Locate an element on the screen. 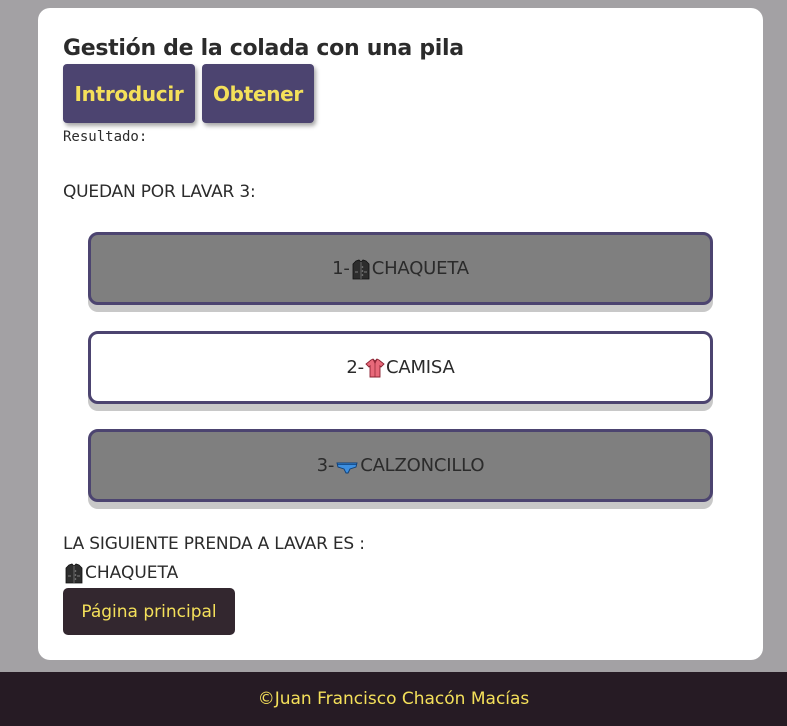 The width and height of the screenshot is (787, 726). pop-button: Obtener is located at coordinates (258, 93).